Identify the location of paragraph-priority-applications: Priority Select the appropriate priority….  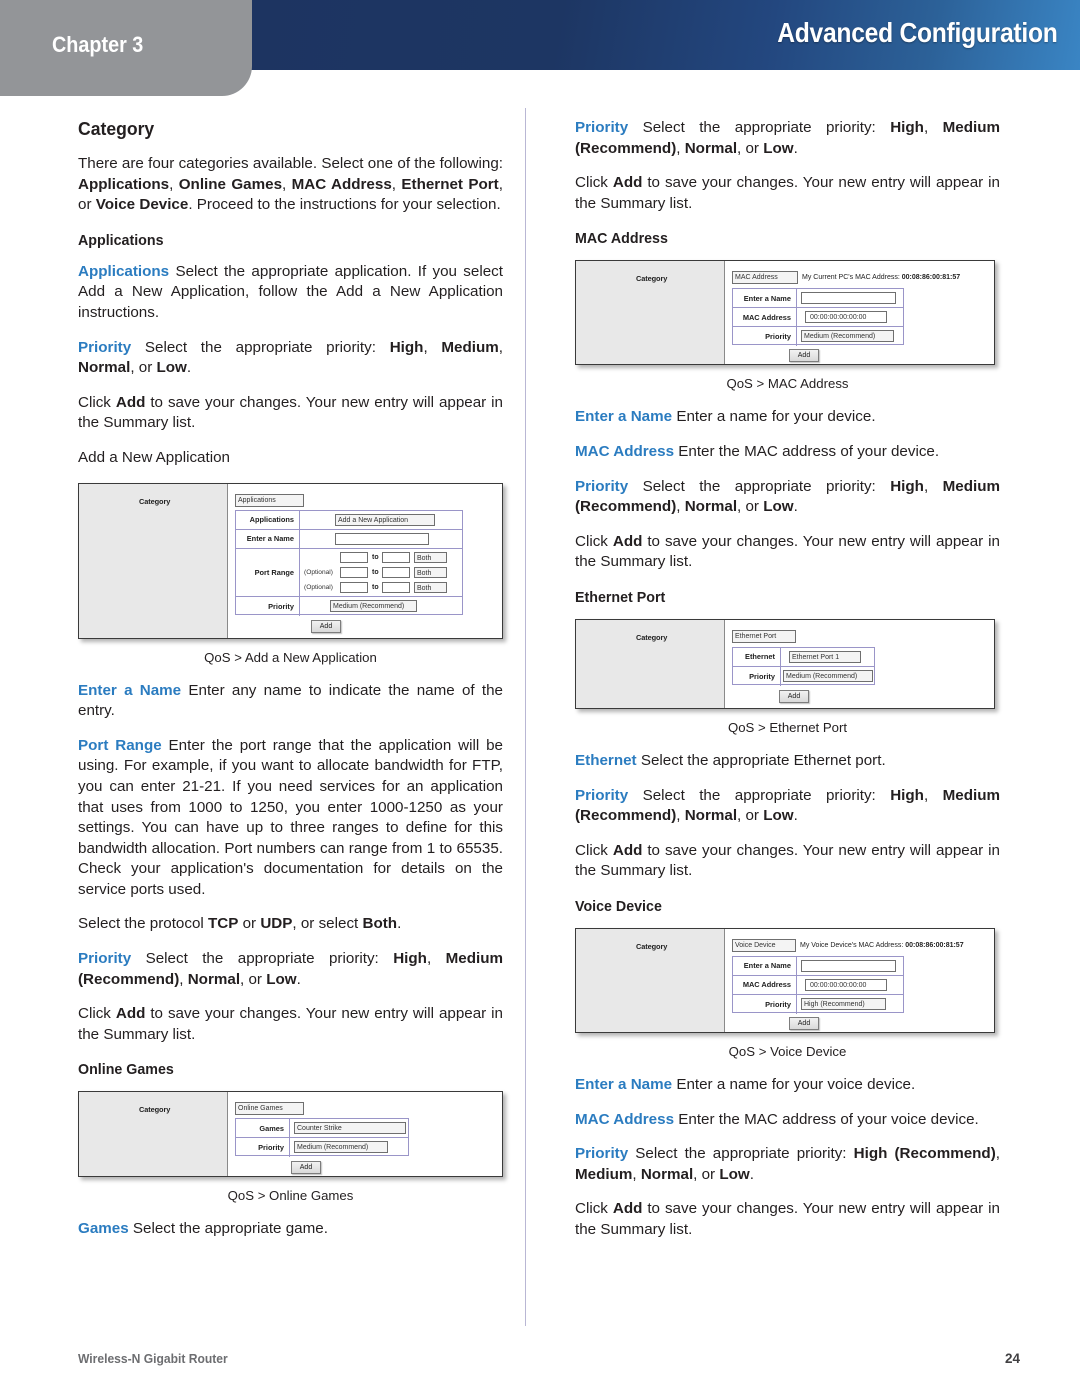
(290, 357).